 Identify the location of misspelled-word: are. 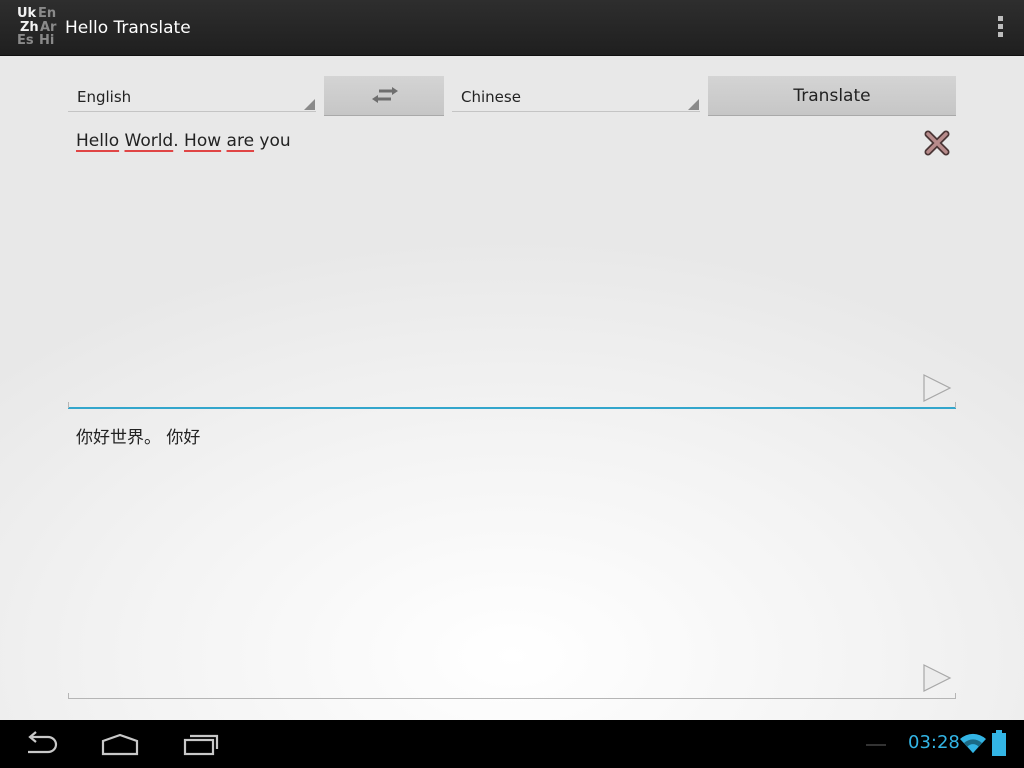
(240, 141).